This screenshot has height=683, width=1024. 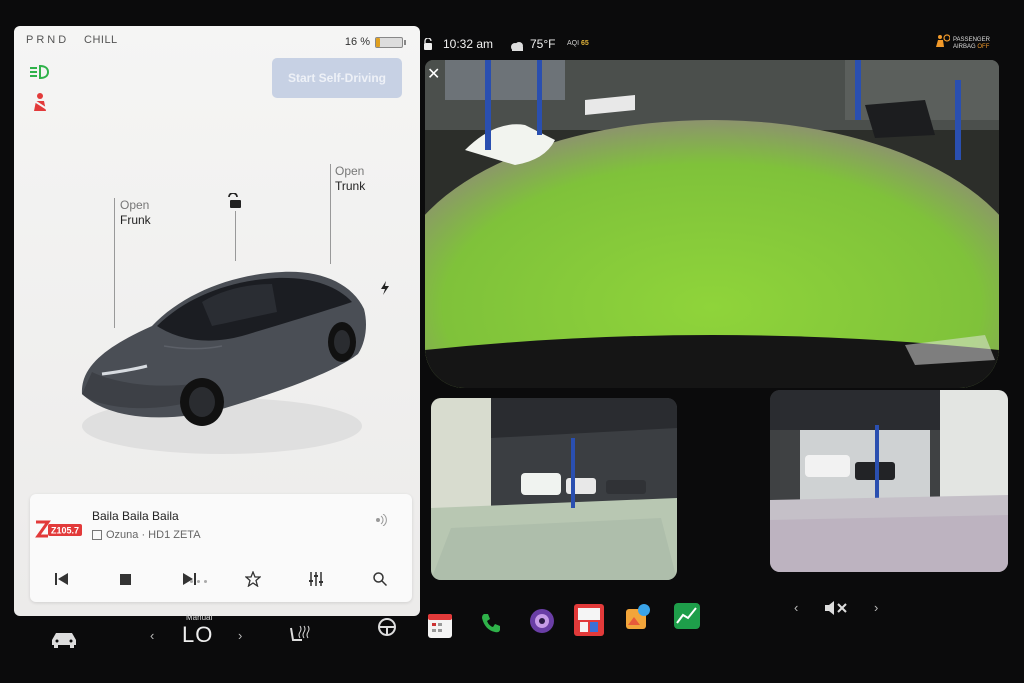 I want to click on frunk-label: Frunk, so click(x=135, y=220).